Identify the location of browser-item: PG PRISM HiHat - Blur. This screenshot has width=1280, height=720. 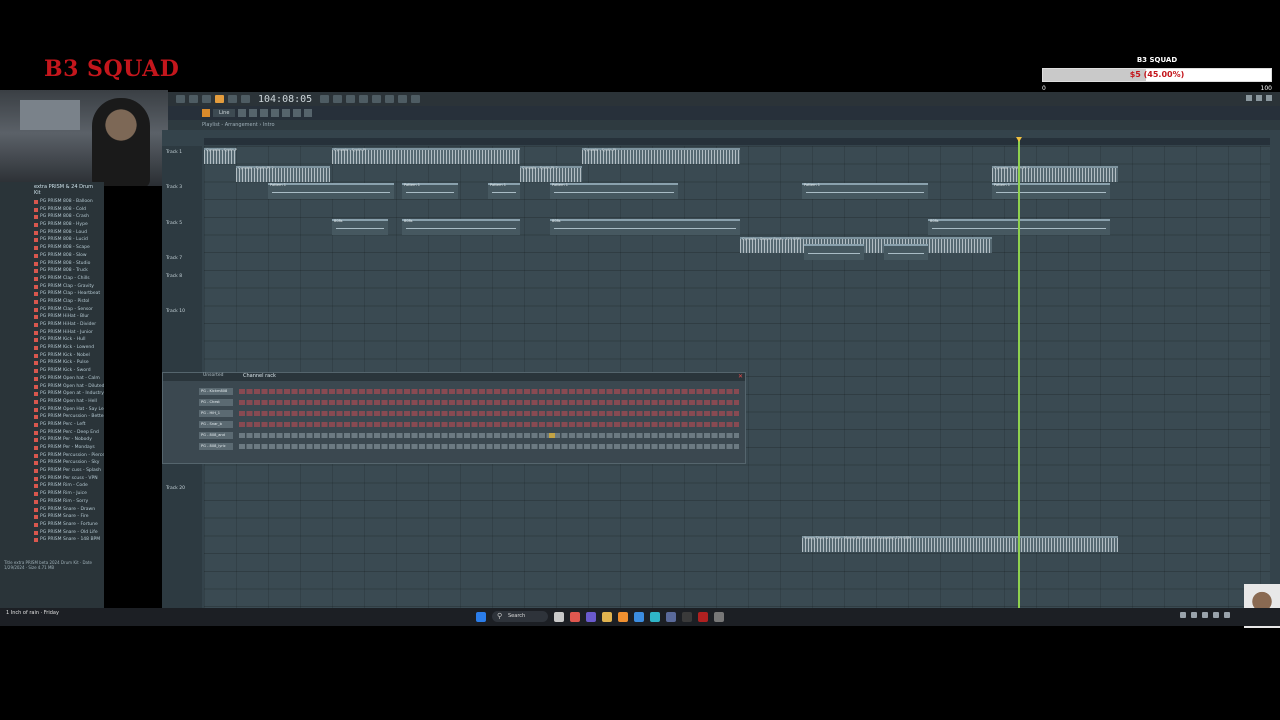
(52, 317).